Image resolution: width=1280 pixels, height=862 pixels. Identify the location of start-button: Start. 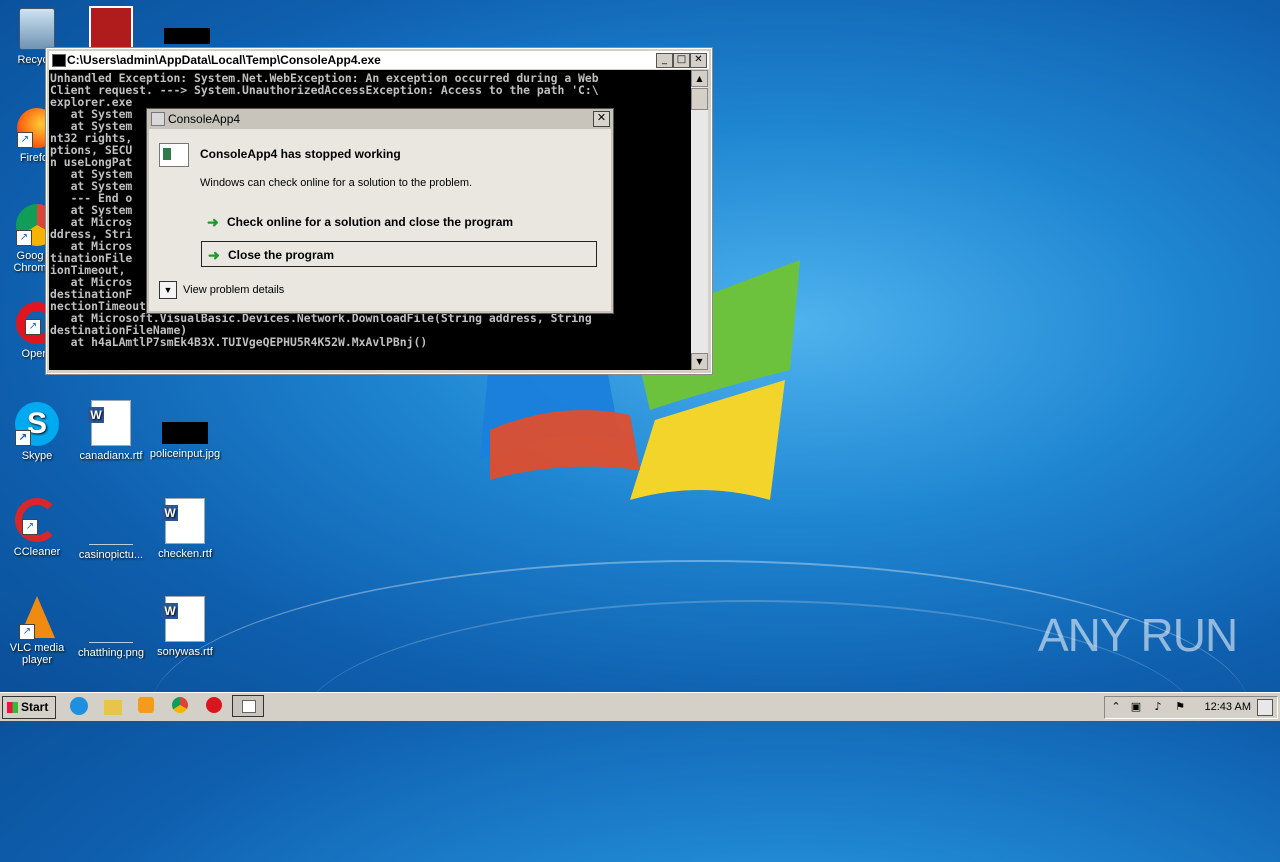
(29, 707).